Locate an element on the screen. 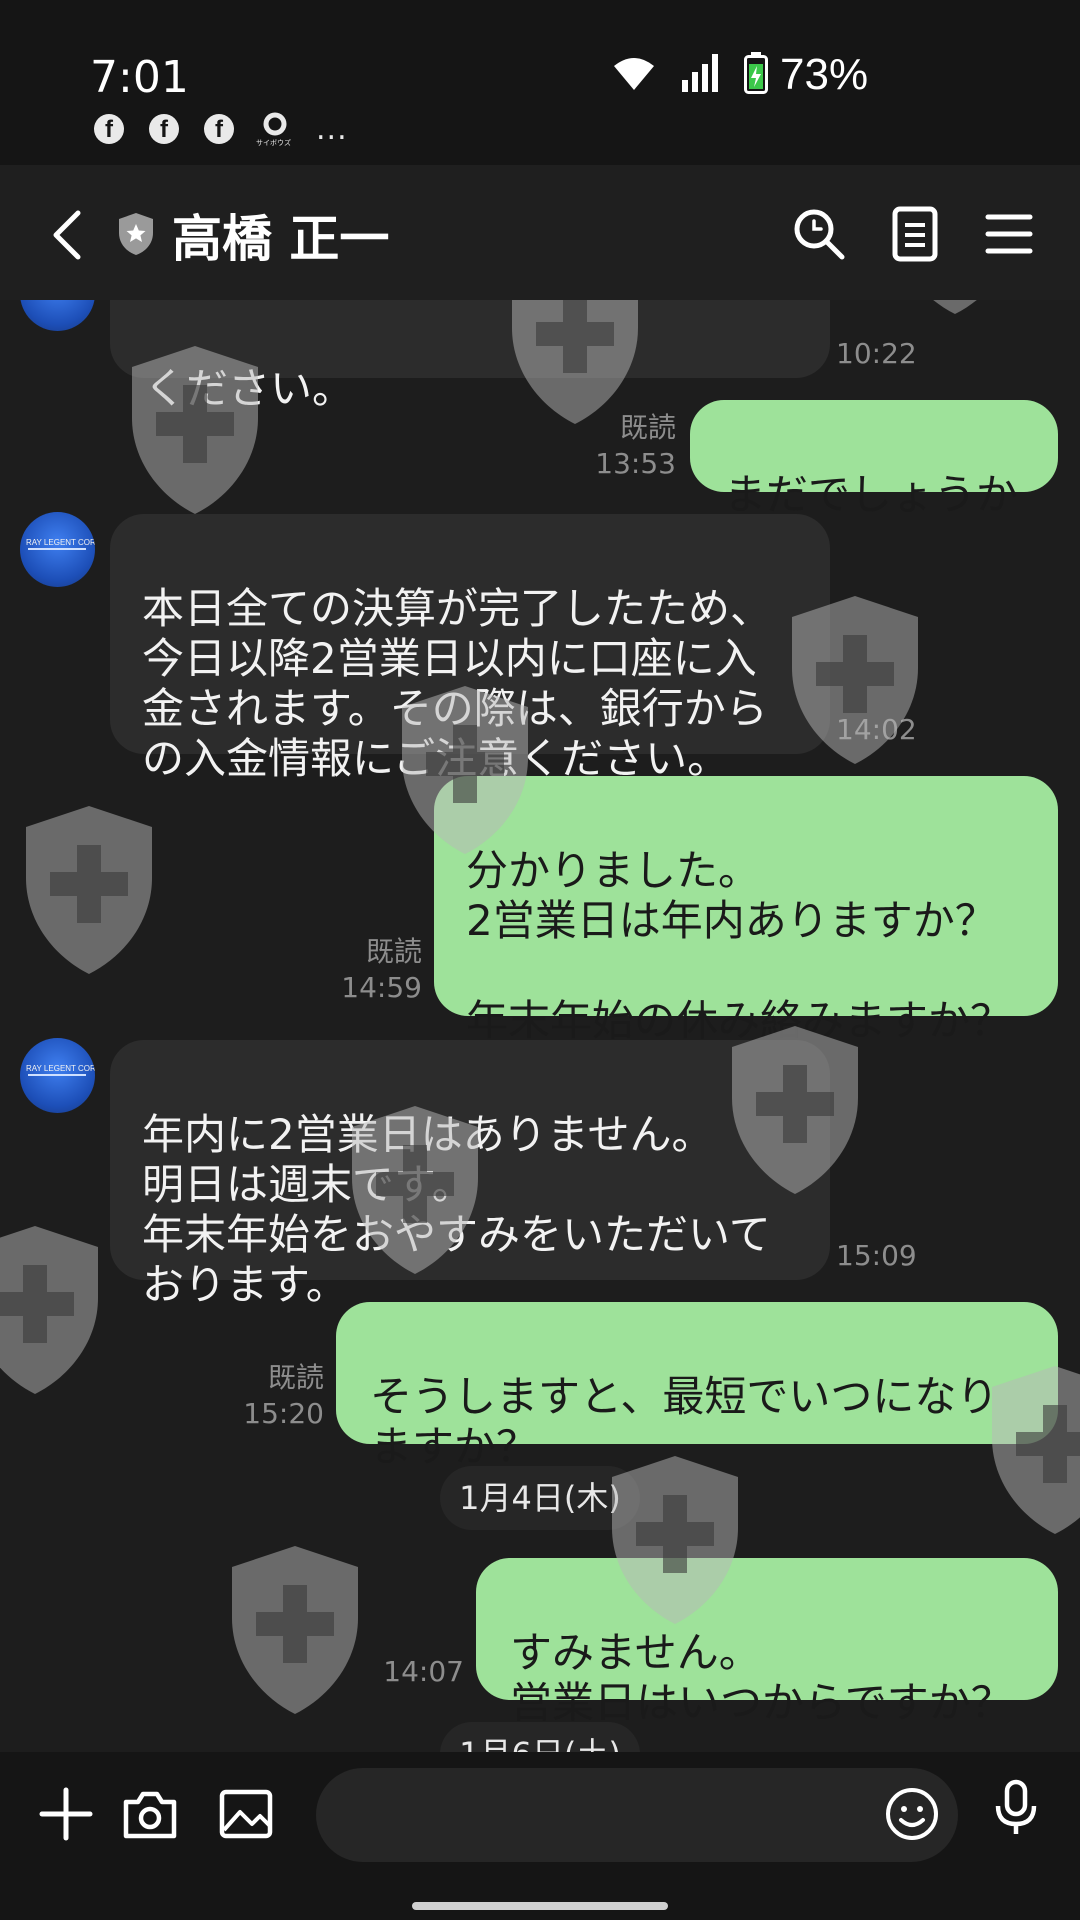 This screenshot has width=1080, height=1920. message-text: そうしますと、最短でいつになり ますか？ is located at coordinates (684, 1421).